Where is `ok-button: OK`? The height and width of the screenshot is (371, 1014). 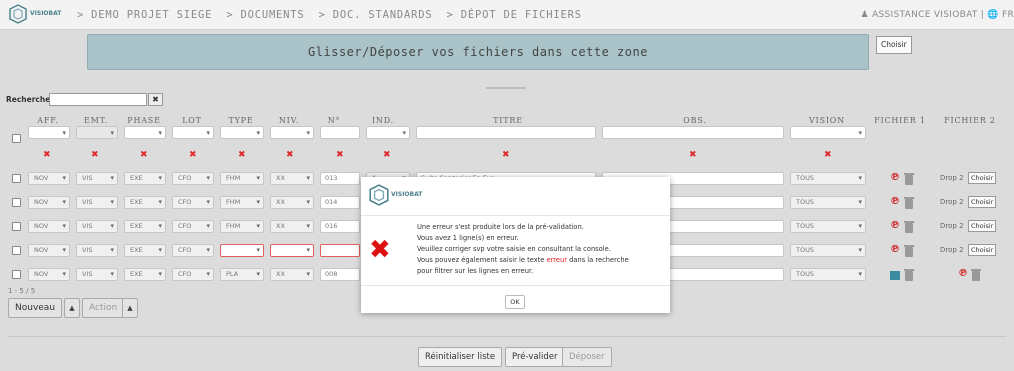 ok-button: OK is located at coordinates (515, 302).